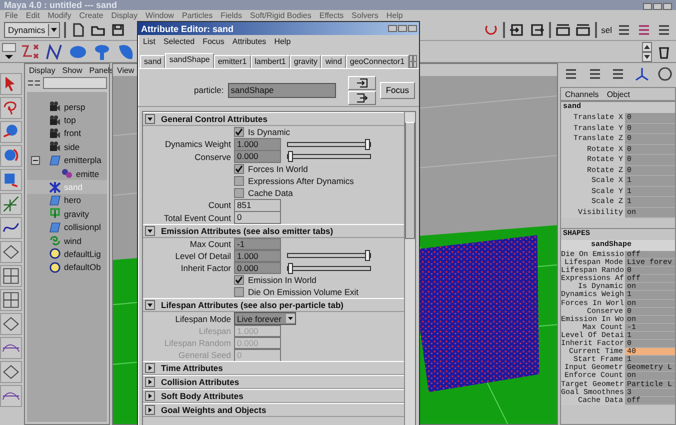 The image size is (676, 425). Describe the element at coordinates (67, 214) in the screenshot. I see `outliner-item: gravity` at that location.